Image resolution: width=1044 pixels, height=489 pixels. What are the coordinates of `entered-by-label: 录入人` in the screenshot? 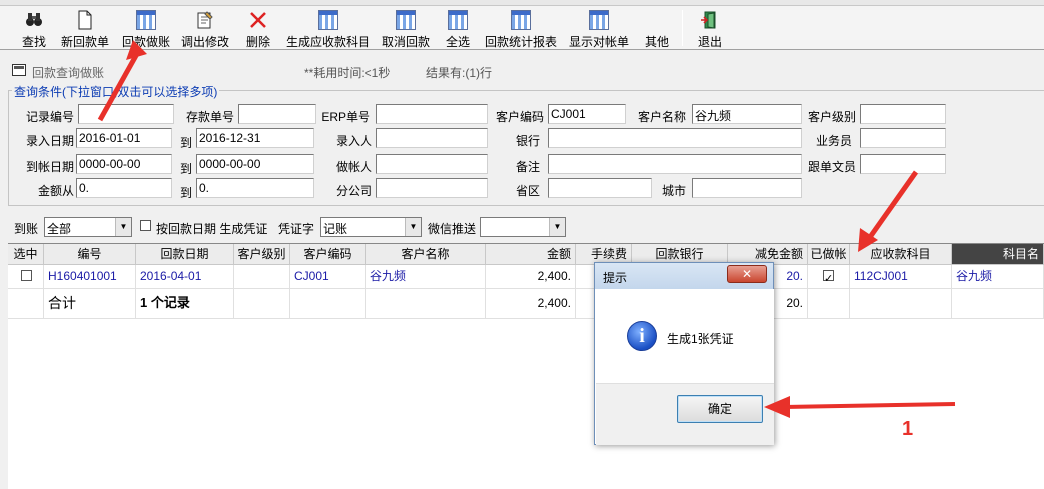 It's located at (353, 141).